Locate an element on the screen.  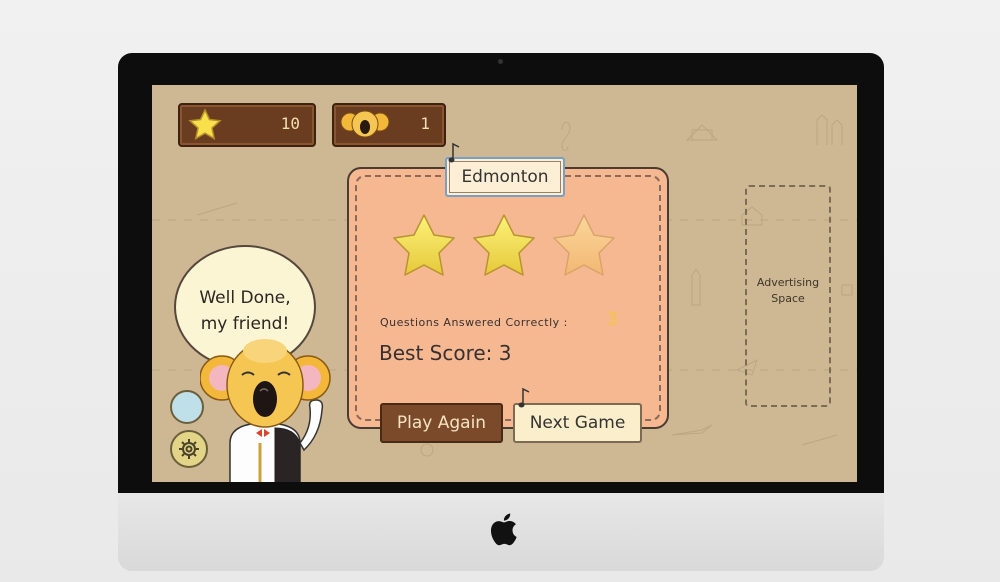
koala-counter-value: 1 is located at coordinates (425, 123).